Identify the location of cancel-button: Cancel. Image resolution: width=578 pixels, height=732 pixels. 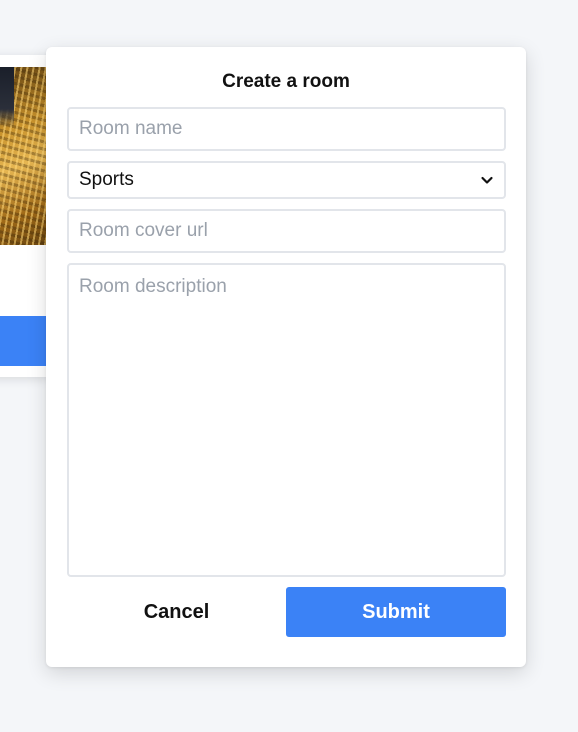
(176, 612).